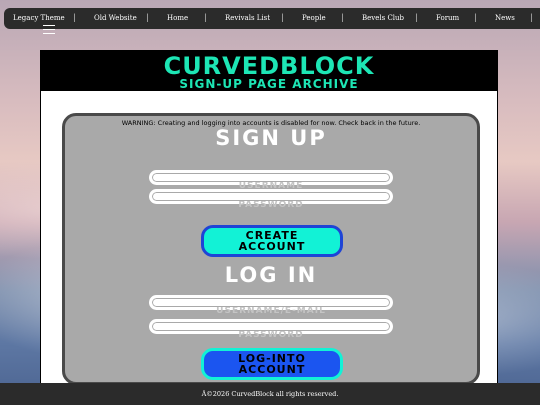 This screenshot has width=540, height=405. I want to click on nav-item-revivals-list: Revivals List, so click(247, 18).